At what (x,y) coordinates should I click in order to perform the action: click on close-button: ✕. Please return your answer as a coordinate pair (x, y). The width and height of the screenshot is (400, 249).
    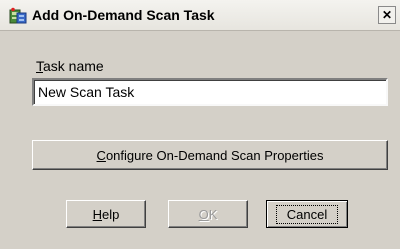
    Looking at the image, I should click on (387, 15).